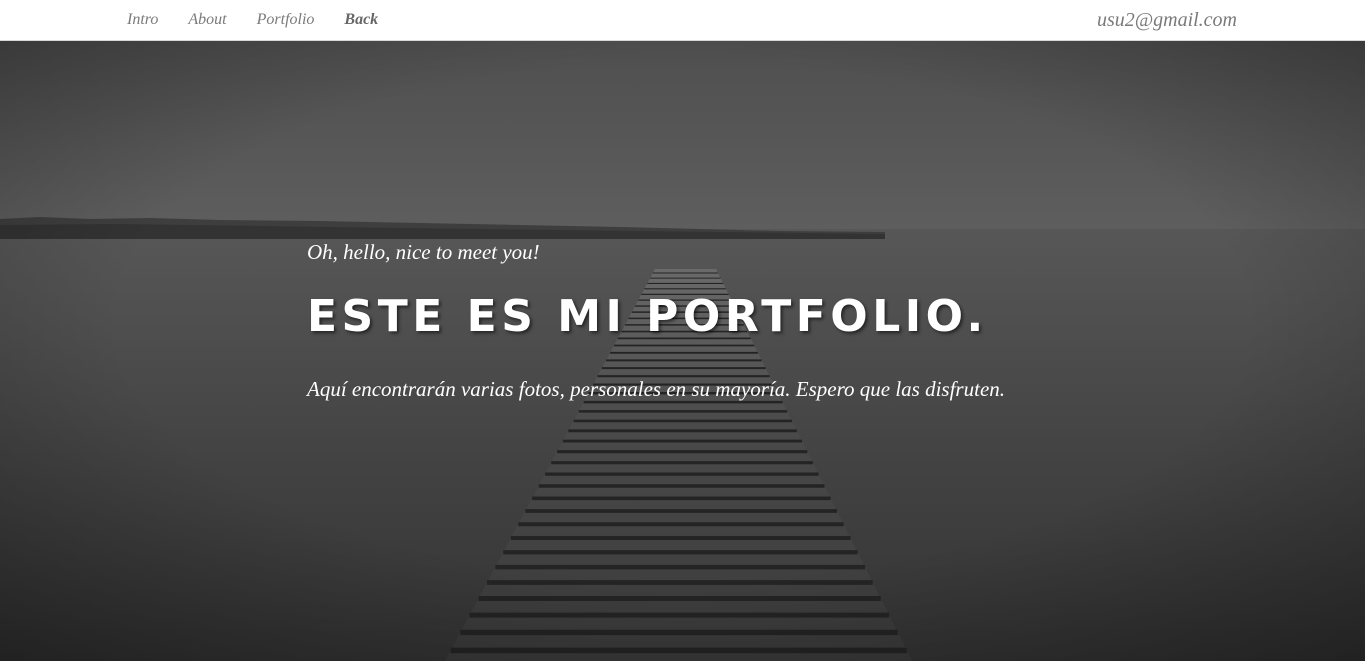 The height and width of the screenshot is (661, 1365). Describe the element at coordinates (423, 252) in the screenshot. I see `hero-greeting: Oh, hello, nice to meet you!` at that location.